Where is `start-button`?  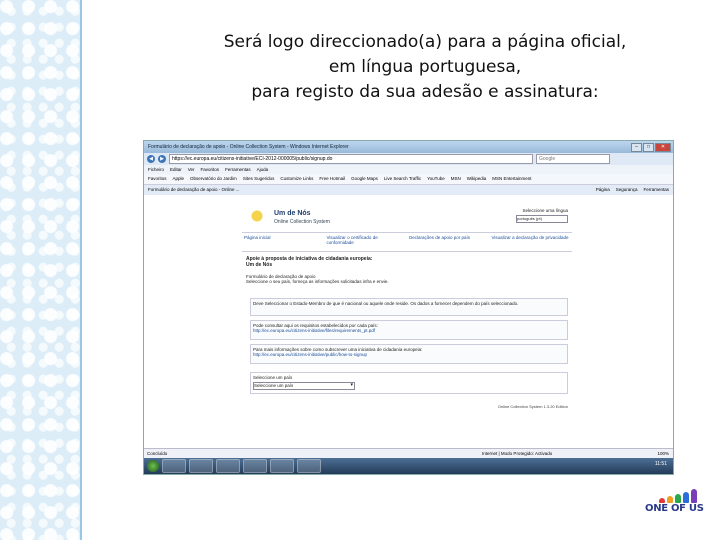 start-button is located at coordinates (153, 466).